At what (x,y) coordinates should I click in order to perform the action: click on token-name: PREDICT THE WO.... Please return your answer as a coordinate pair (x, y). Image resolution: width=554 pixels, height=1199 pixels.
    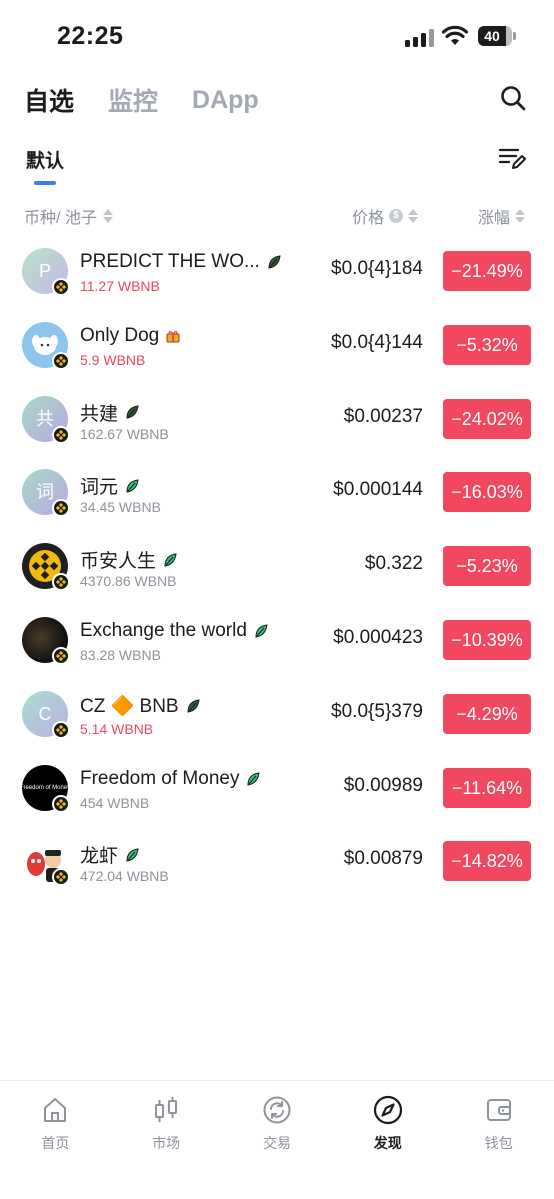
    Looking at the image, I should click on (170, 261).